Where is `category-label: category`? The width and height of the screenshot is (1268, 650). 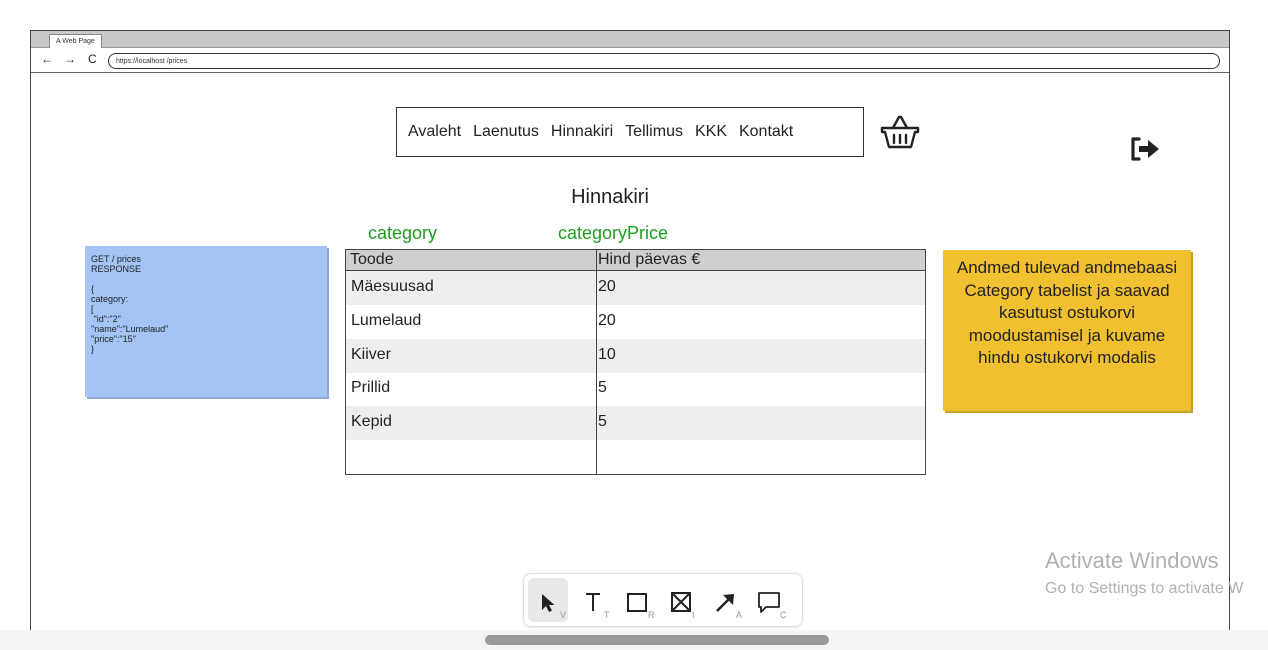
category-label: category is located at coordinates (403, 233).